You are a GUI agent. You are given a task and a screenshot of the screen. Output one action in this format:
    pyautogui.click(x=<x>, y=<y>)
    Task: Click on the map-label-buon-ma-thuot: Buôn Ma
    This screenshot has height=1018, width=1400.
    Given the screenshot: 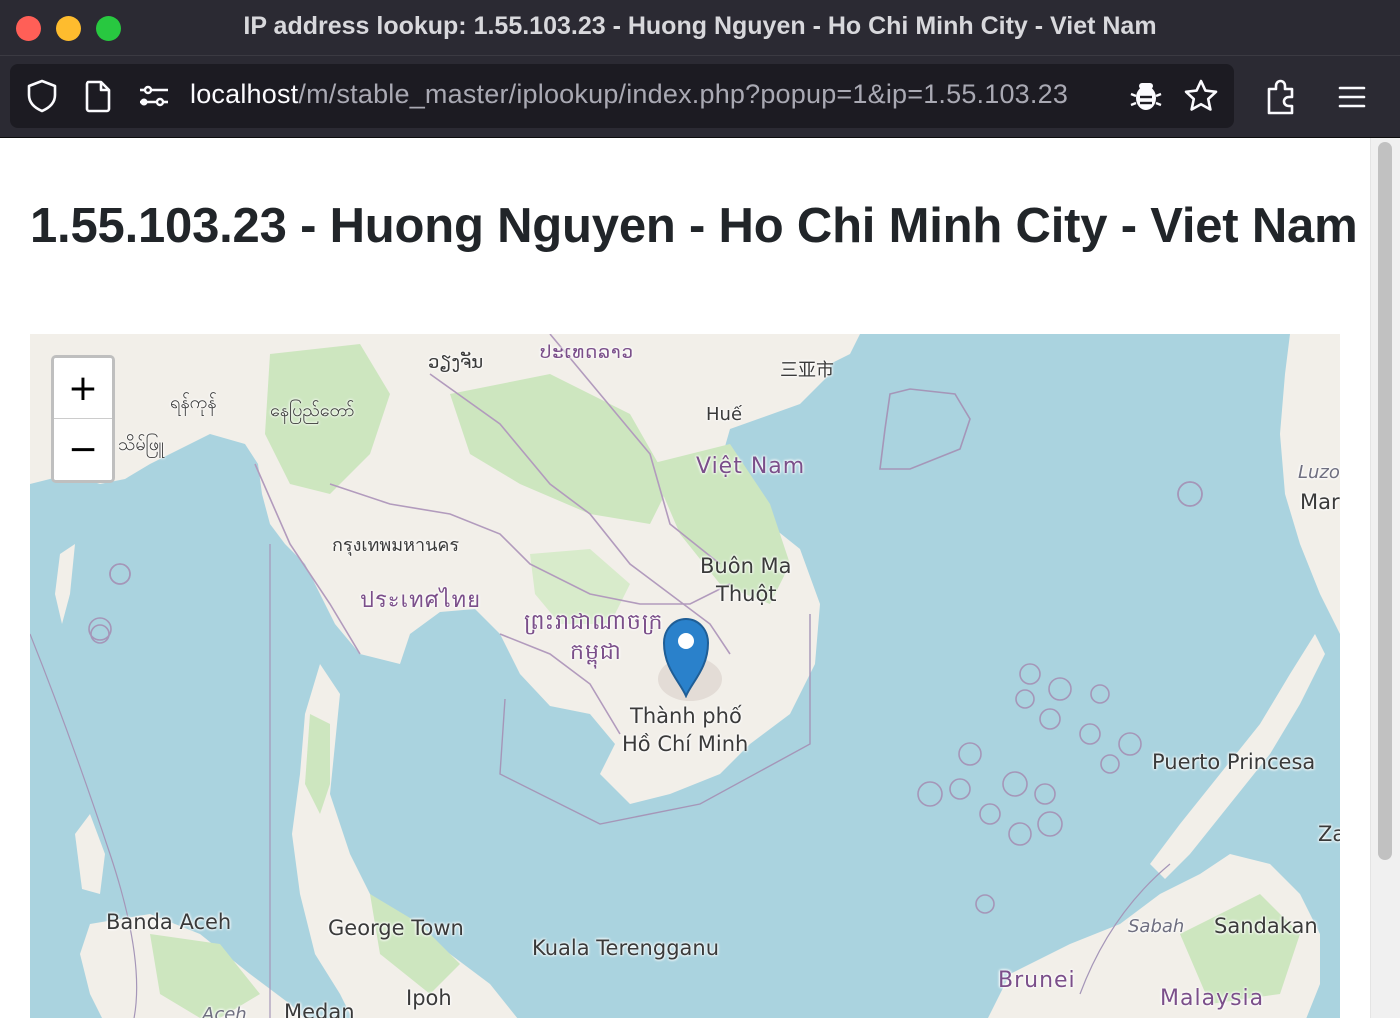 What is the action you would take?
    pyautogui.click(x=746, y=566)
    